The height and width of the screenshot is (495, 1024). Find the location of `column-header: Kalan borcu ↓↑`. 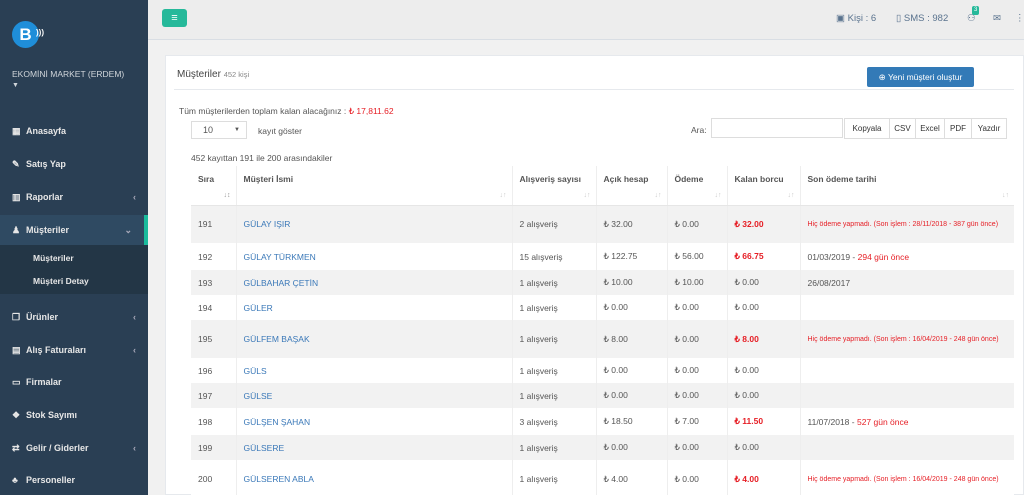

column-header: Kalan borcu ↓↑ is located at coordinates (763, 186).